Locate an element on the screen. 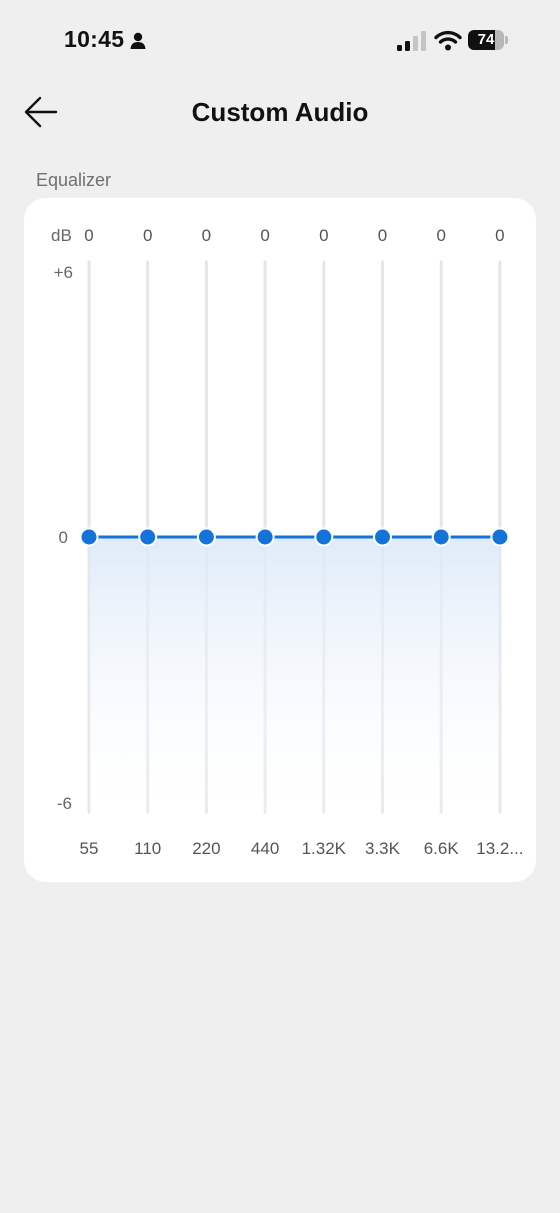 The image size is (560, 1213). wifi-icon is located at coordinates (448, 40).